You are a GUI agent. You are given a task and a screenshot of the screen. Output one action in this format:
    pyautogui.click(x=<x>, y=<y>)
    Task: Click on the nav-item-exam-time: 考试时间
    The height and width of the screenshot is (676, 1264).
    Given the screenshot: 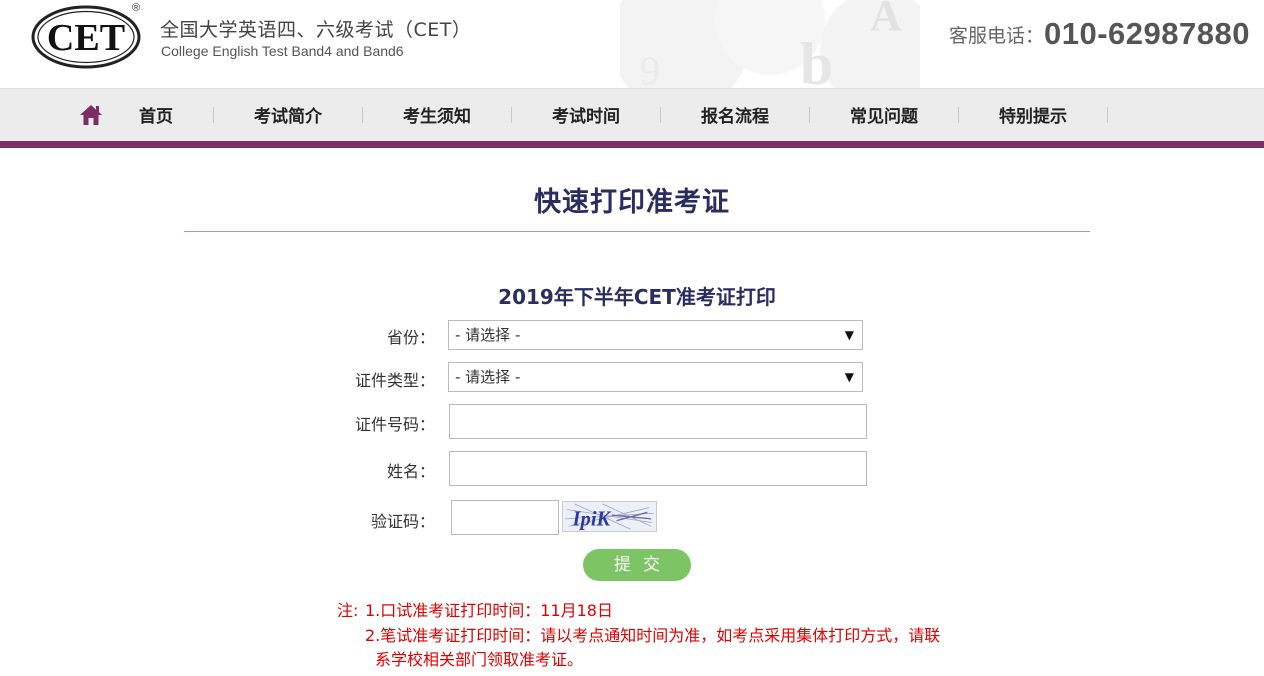 What is the action you would take?
    pyautogui.click(x=586, y=117)
    